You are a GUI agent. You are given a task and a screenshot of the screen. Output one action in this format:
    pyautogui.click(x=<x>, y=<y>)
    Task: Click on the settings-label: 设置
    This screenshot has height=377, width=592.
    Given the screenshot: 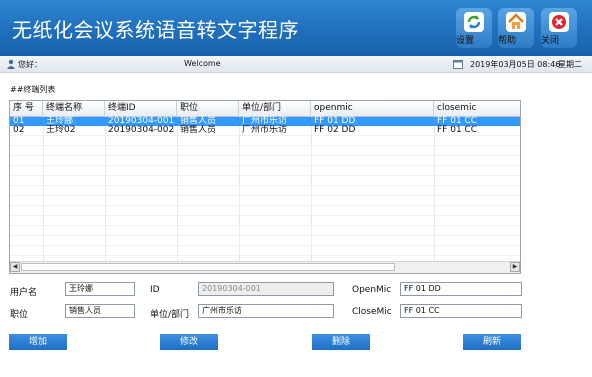 What is the action you would take?
    pyautogui.click(x=465, y=41)
    